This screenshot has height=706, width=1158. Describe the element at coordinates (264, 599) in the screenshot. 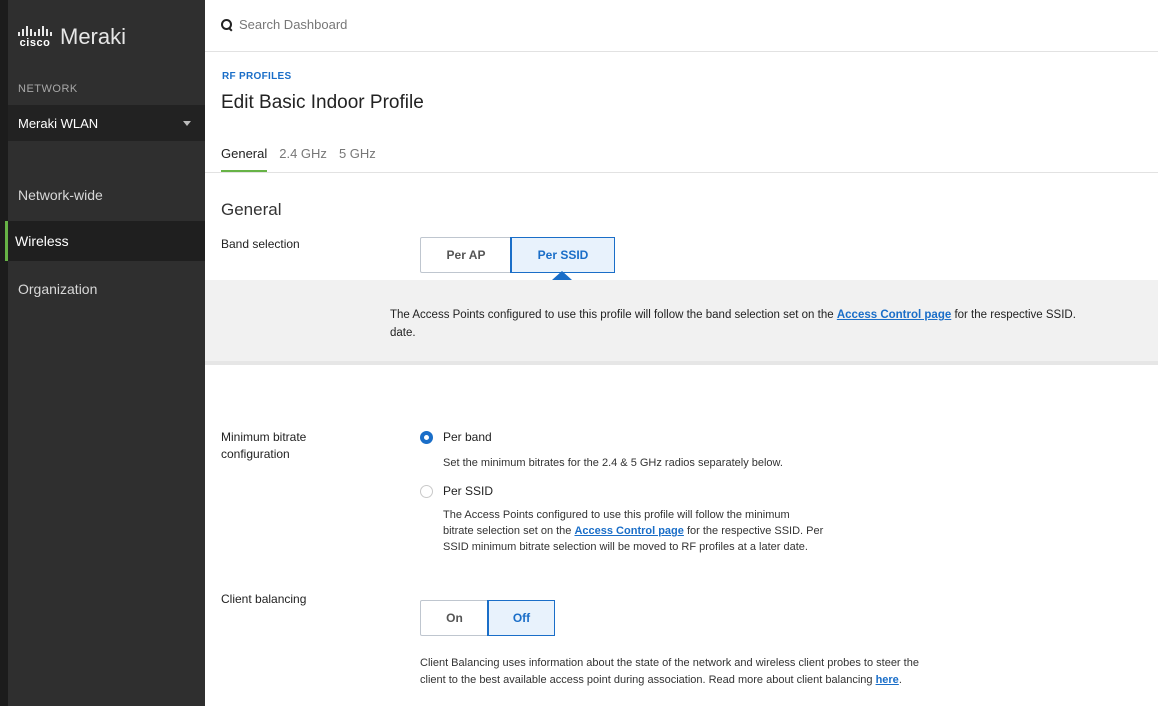

I see `client-balancing-label: Client balancing` at that location.